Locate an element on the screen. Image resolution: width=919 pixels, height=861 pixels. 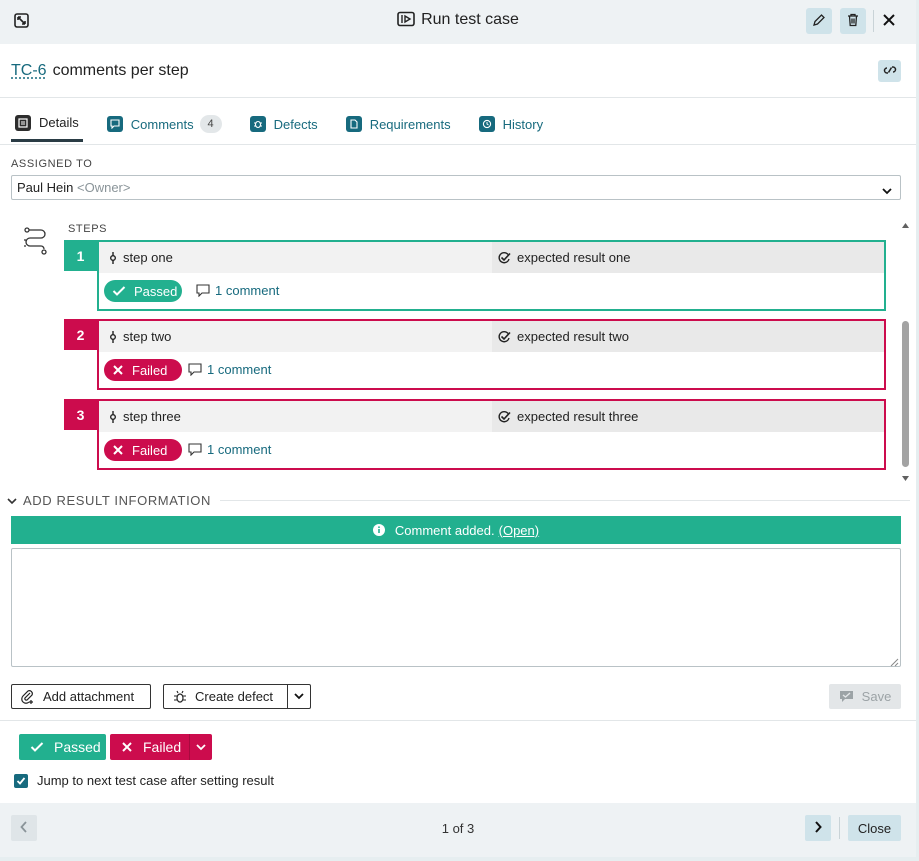
create-defect-options-button is located at coordinates (299, 696).